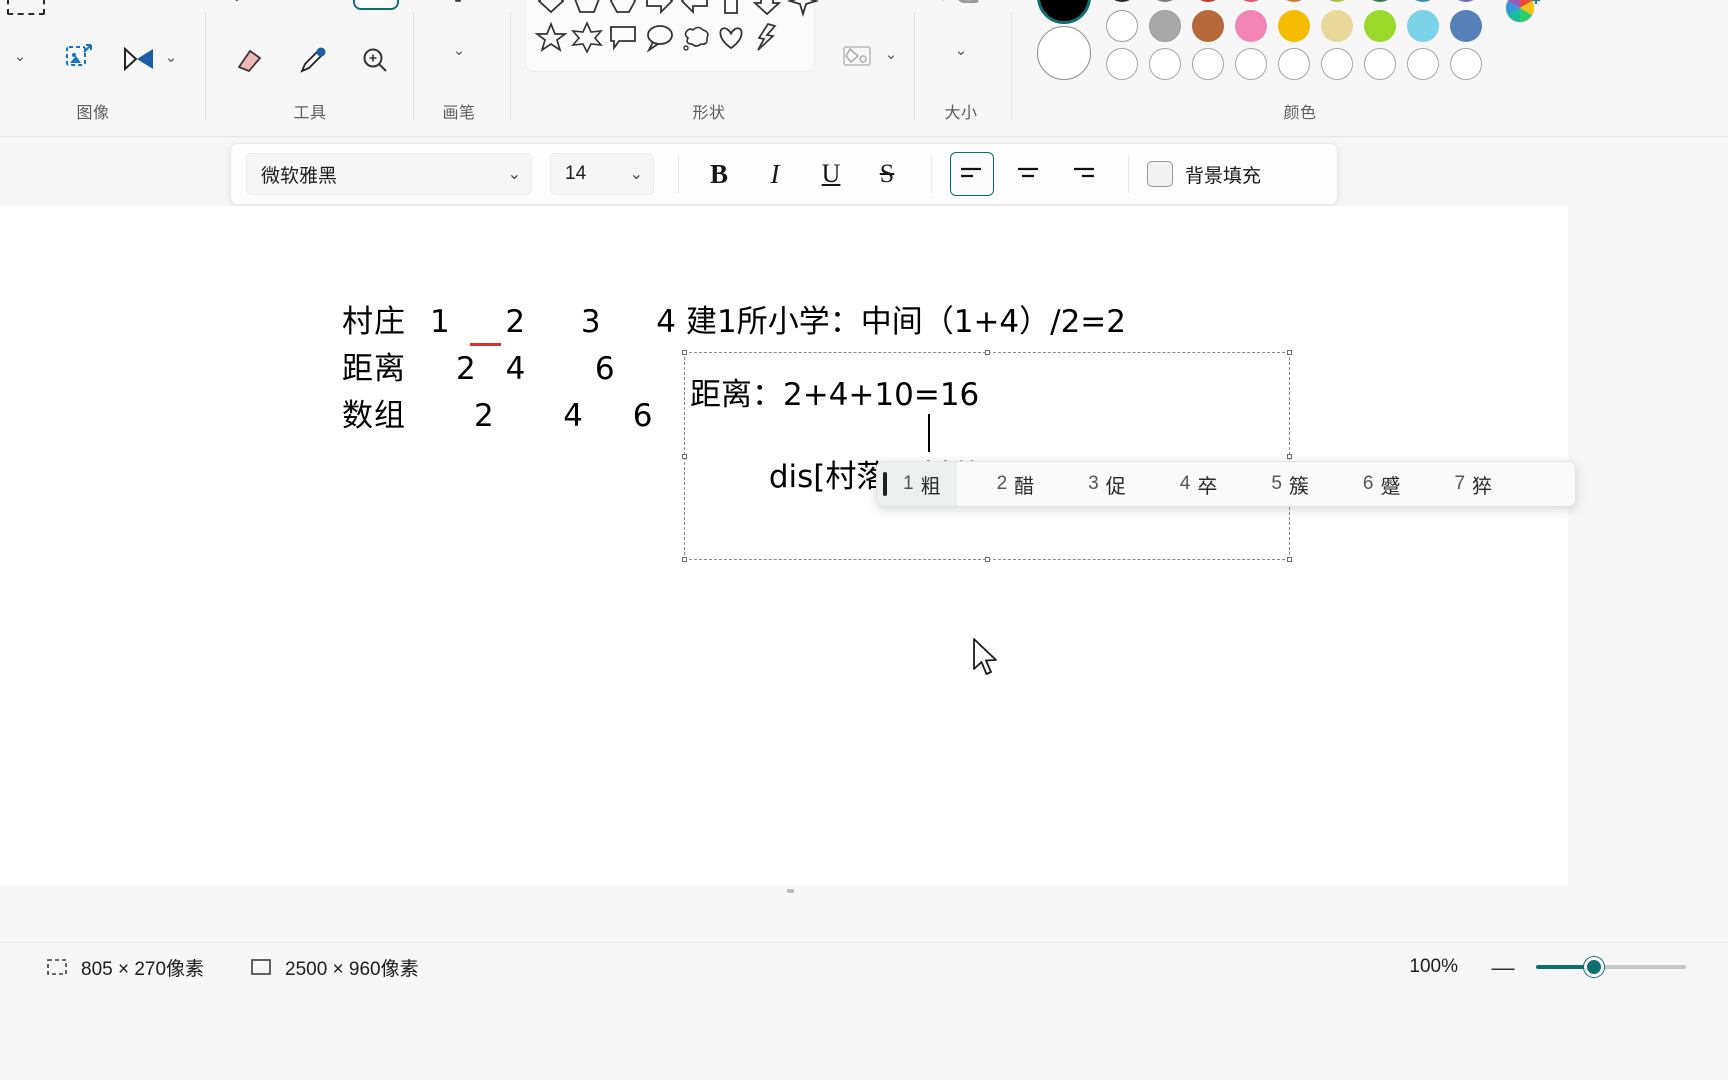 This screenshot has height=1080, width=1728. What do you see at coordinates (659, 37) in the screenshot?
I see `oval-callout-icon` at bounding box center [659, 37].